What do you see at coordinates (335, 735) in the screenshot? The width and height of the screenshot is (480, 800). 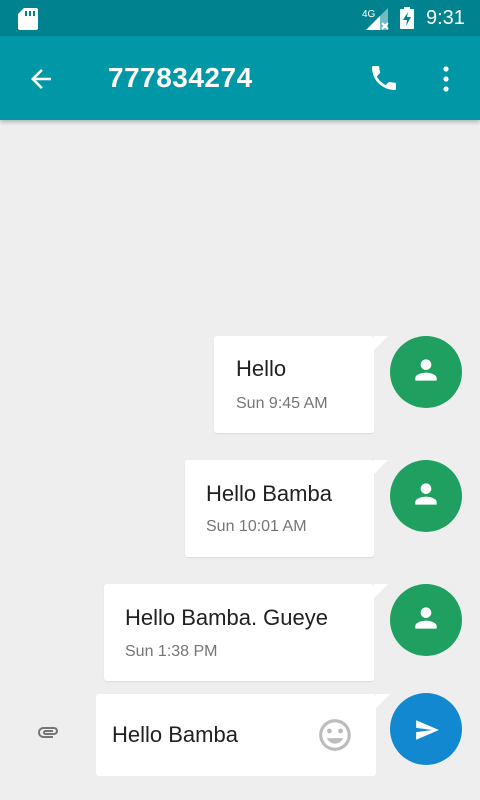 I see `emoji-icon` at bounding box center [335, 735].